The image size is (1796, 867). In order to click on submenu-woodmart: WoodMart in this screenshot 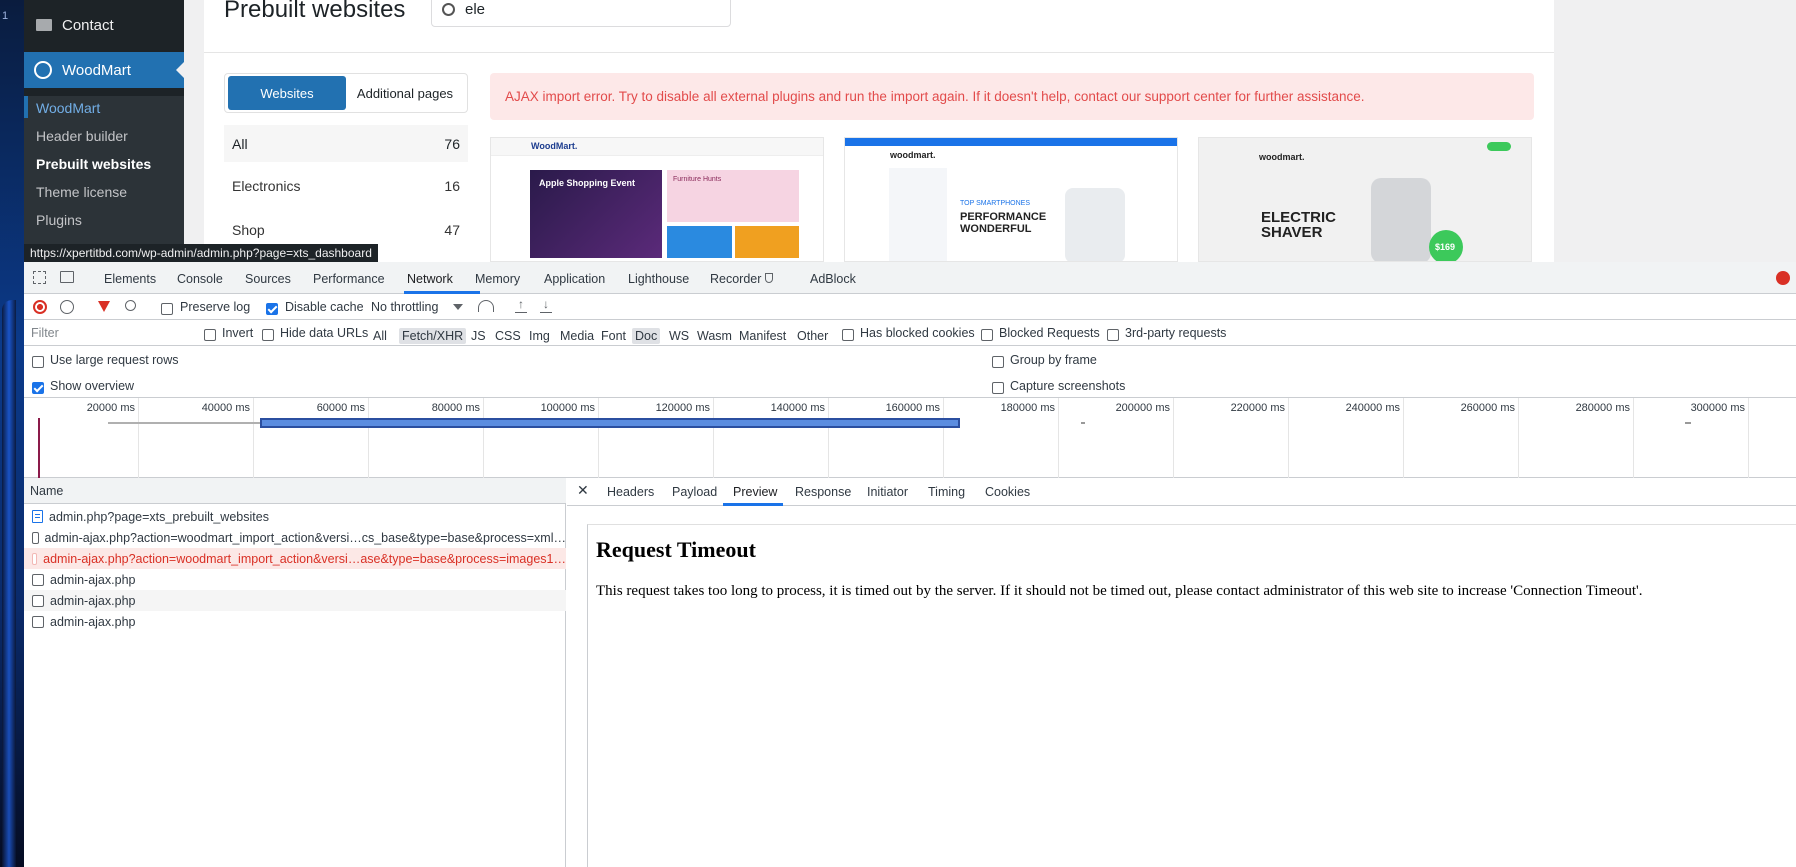, I will do `click(68, 108)`.